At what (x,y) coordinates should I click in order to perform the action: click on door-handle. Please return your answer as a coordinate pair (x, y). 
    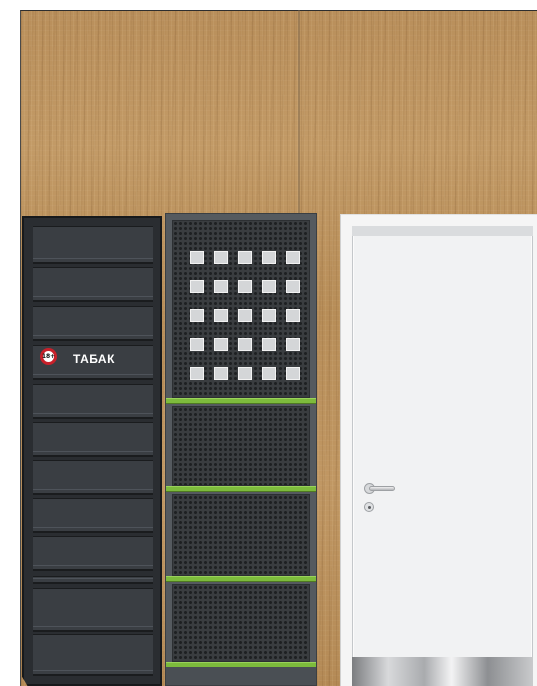
    Looking at the image, I should click on (382, 488).